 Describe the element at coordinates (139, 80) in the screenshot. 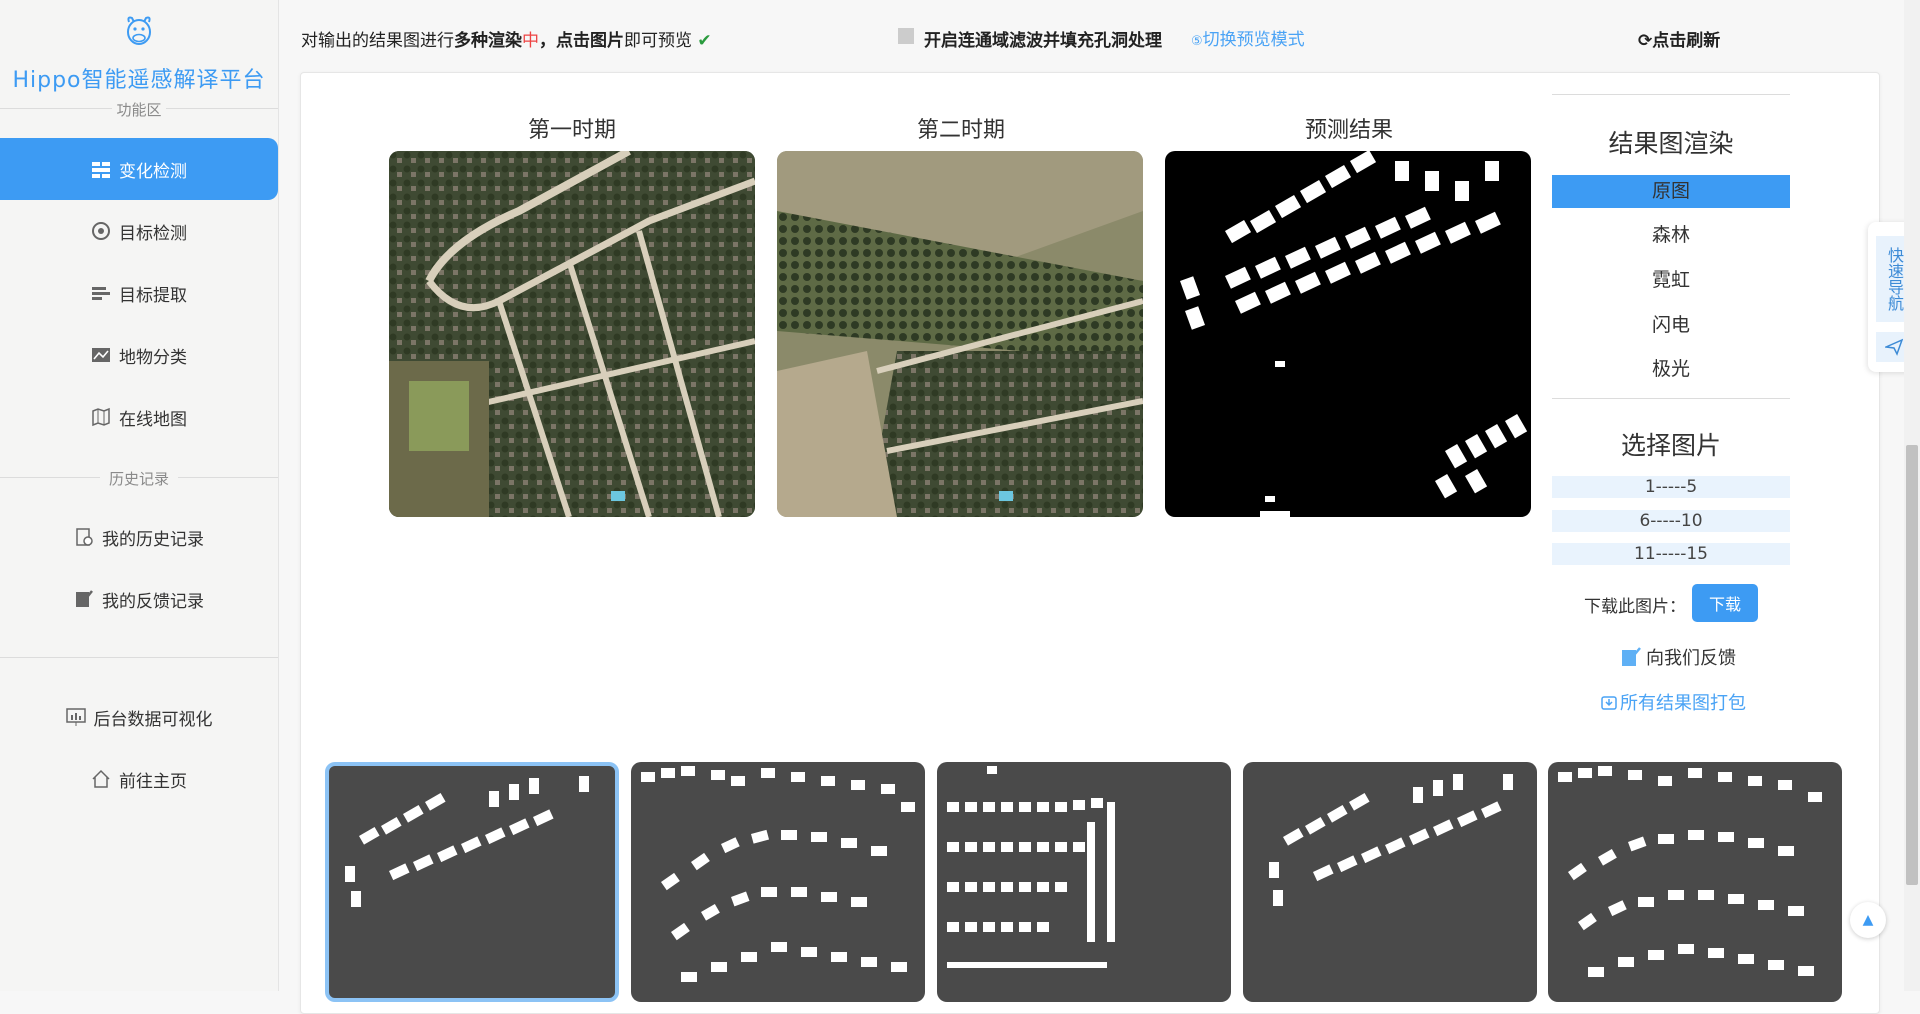

I see `brand-title: Hippo智能遥感解译平台` at that location.